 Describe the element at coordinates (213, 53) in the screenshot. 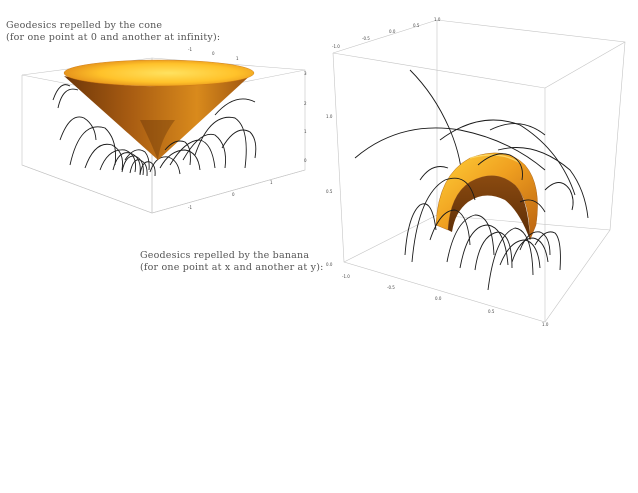

I see `cone-tick-top-1: 0` at that location.